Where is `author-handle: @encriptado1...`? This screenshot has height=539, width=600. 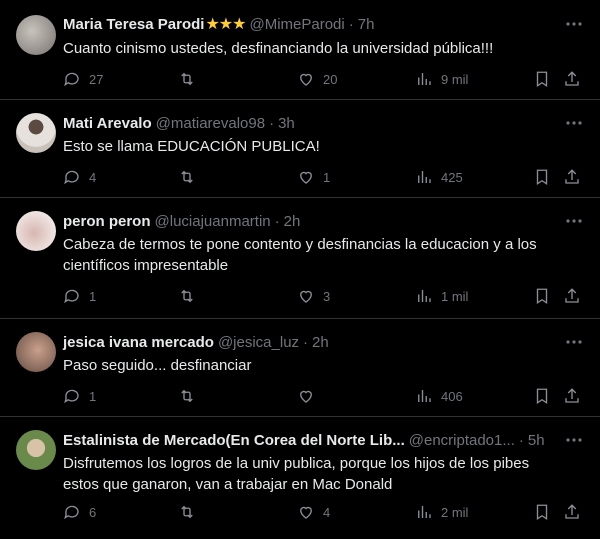
author-handle: @encriptado1... is located at coordinates (462, 440).